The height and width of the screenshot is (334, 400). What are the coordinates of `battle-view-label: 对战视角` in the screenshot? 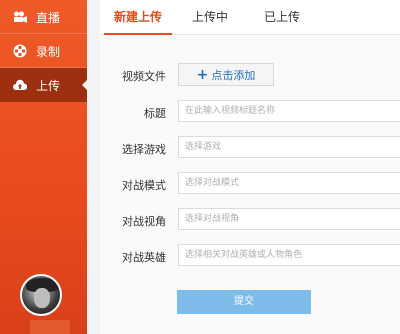 It's located at (144, 221).